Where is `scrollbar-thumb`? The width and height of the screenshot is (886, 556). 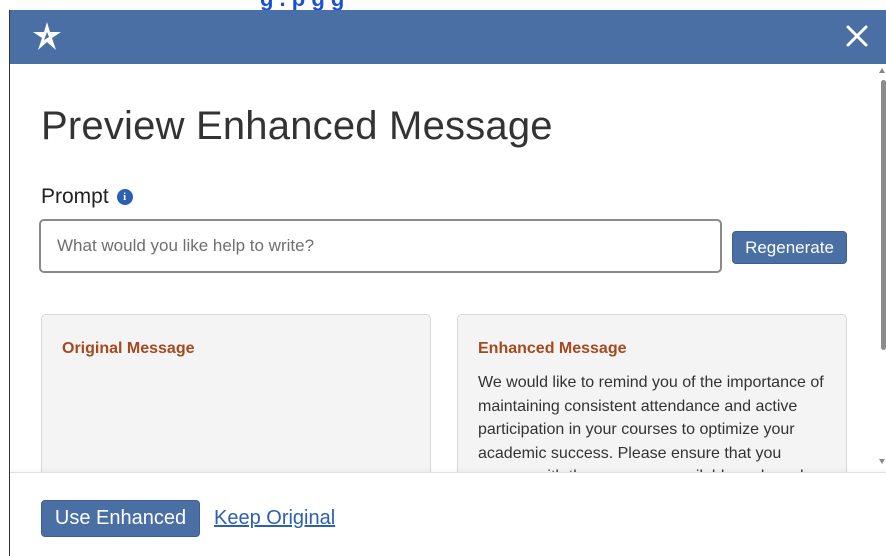
scrollbar-thumb is located at coordinates (883, 215).